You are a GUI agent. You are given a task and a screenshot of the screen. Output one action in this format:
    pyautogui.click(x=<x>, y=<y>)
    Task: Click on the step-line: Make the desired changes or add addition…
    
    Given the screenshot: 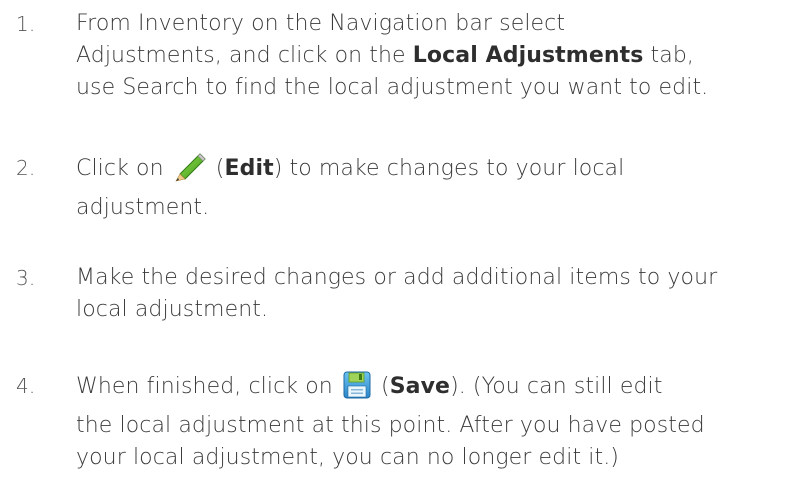 What is the action you would take?
    pyautogui.click(x=433, y=278)
    